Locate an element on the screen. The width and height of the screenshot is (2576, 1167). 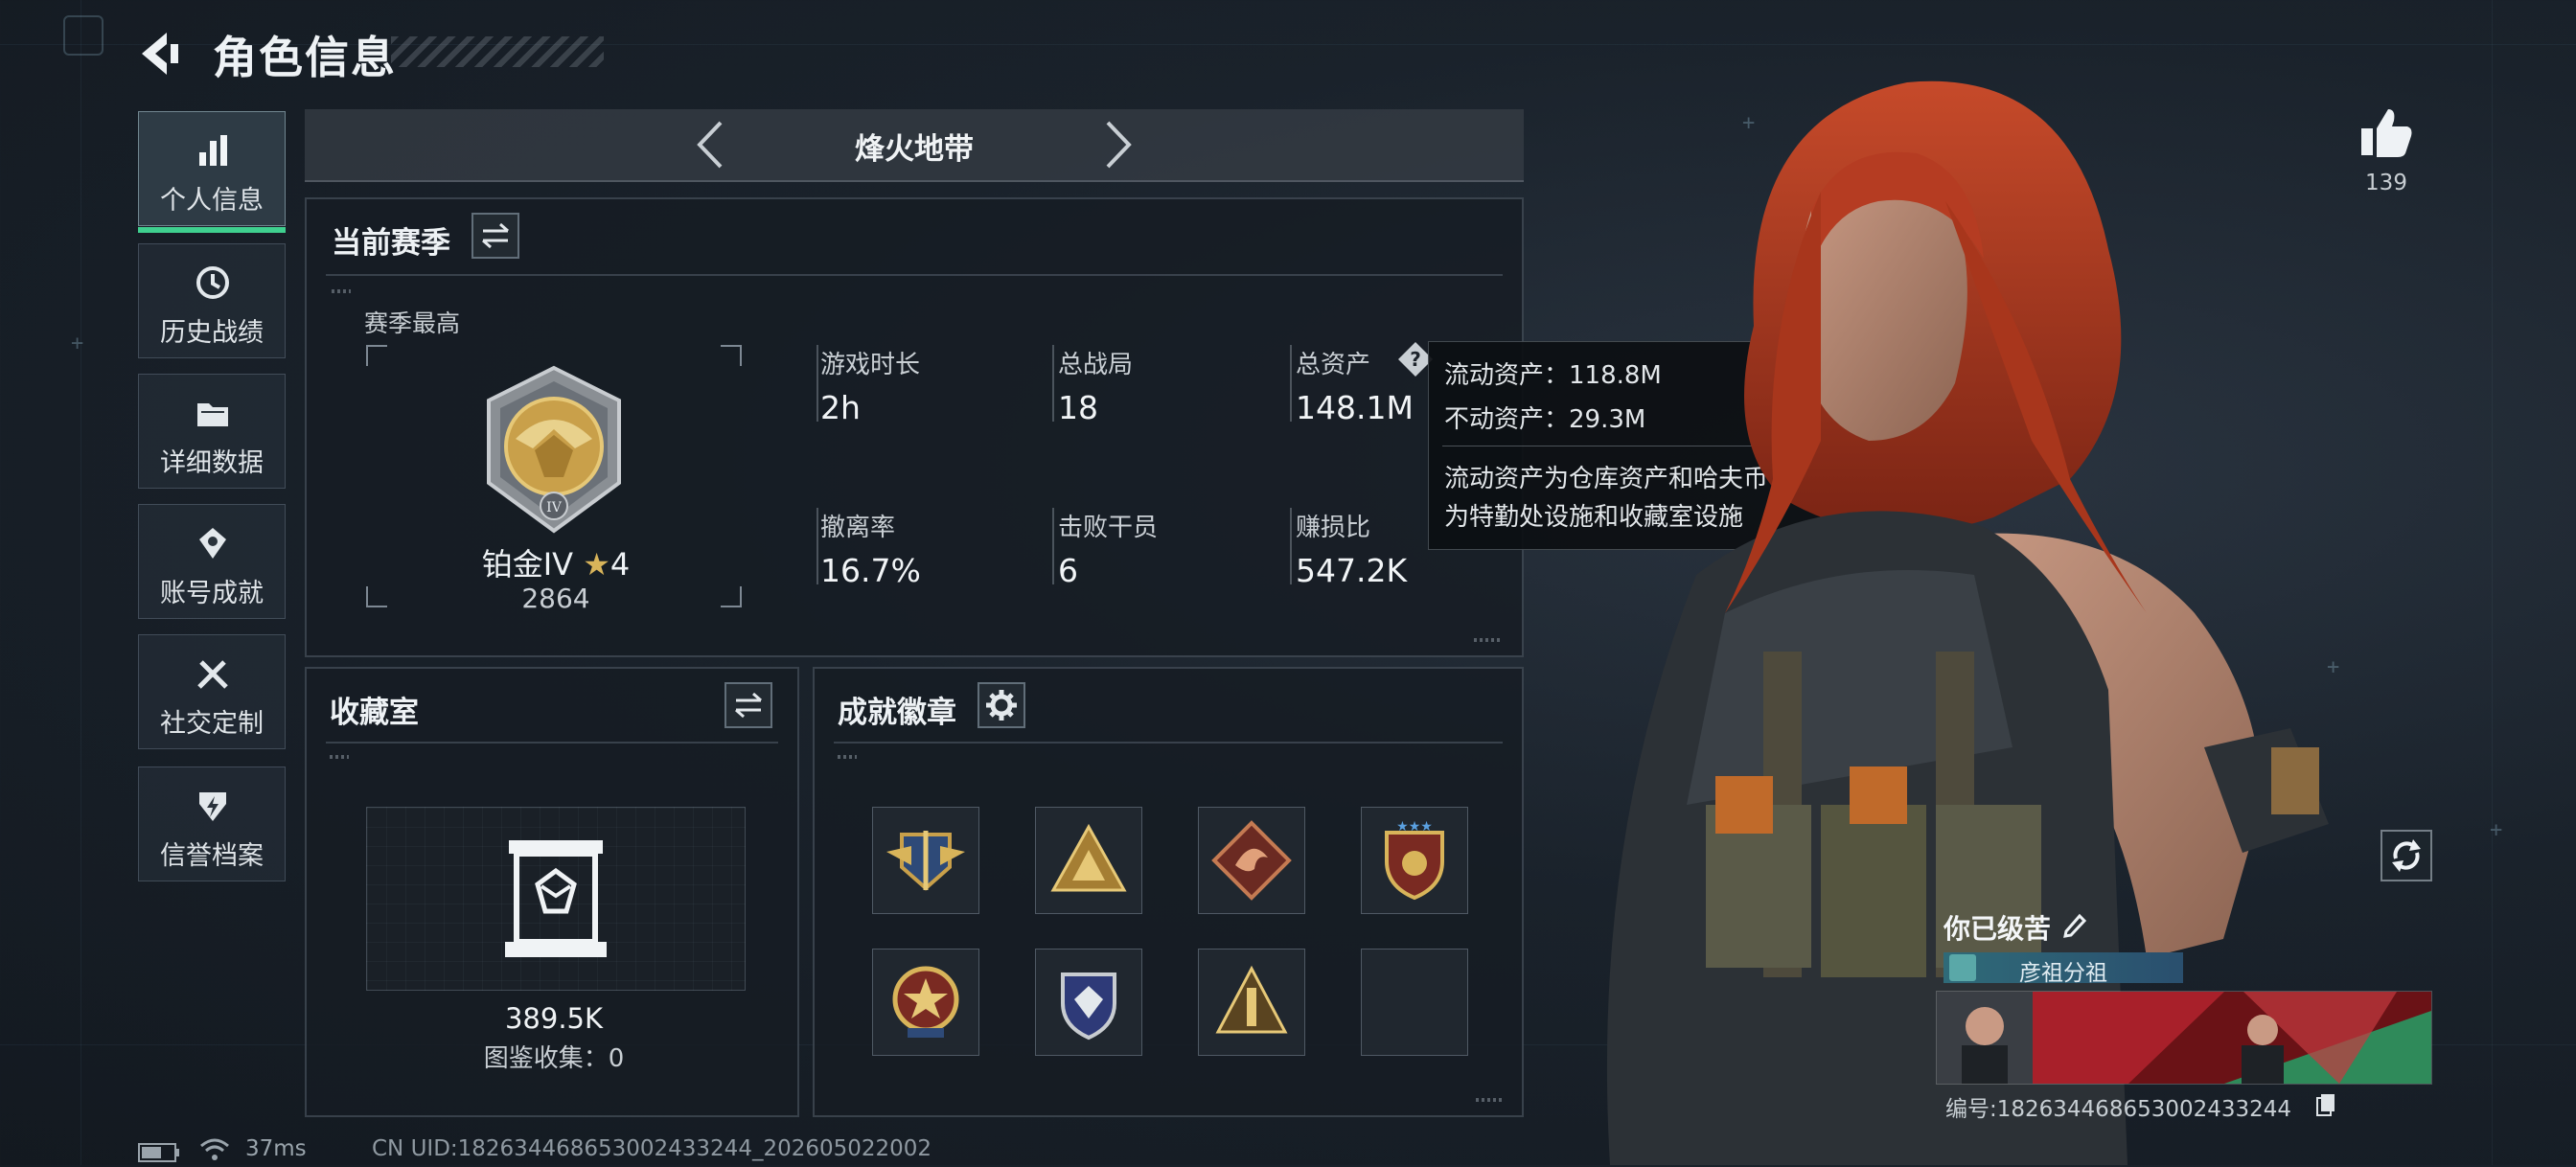
page-title: 角色信息 is located at coordinates (305, 58).